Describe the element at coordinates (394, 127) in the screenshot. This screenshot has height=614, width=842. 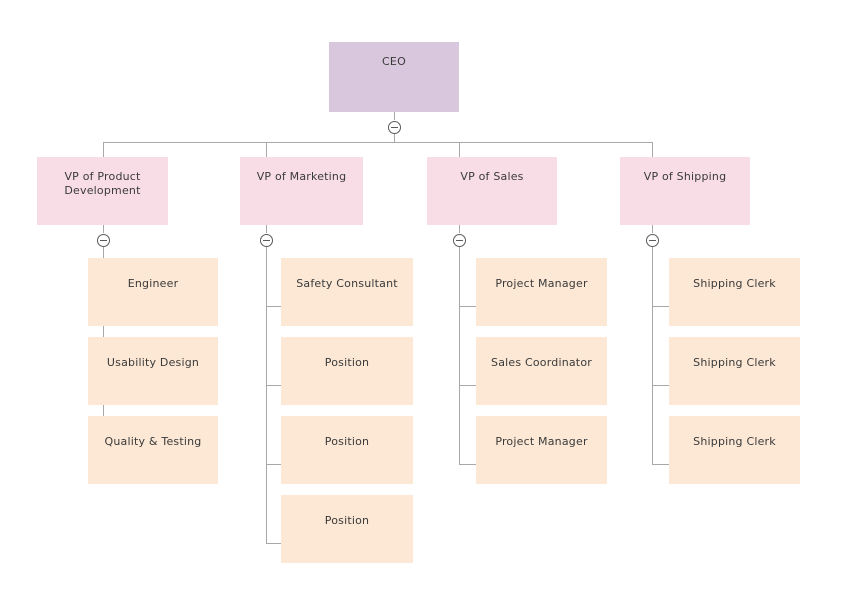
I see `collapse-minus-icon-ceo` at that location.